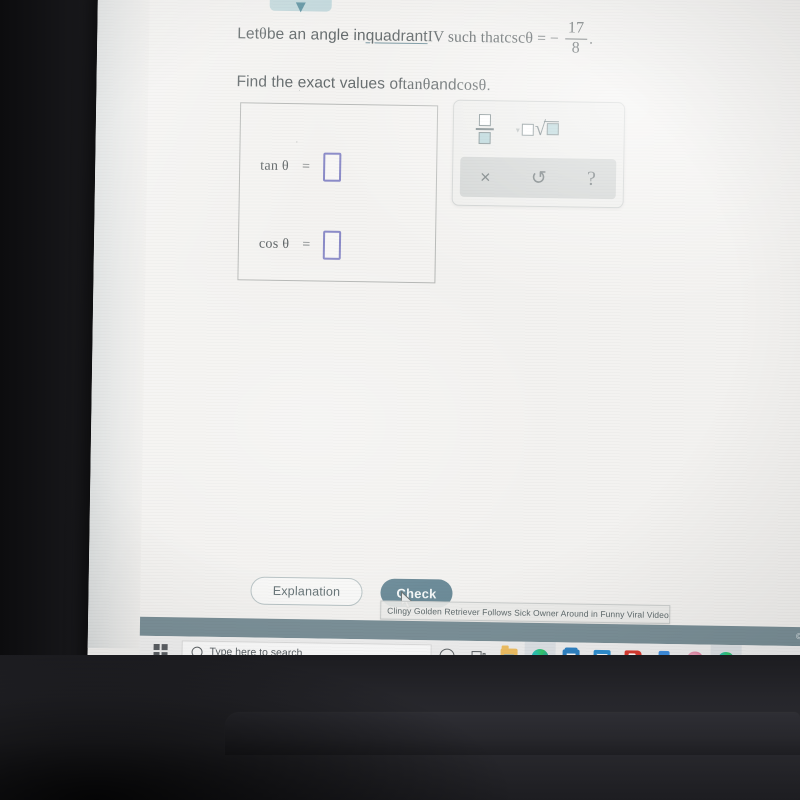 This screenshot has height=800, width=800. I want to click on tan-theta-input, so click(332, 167).